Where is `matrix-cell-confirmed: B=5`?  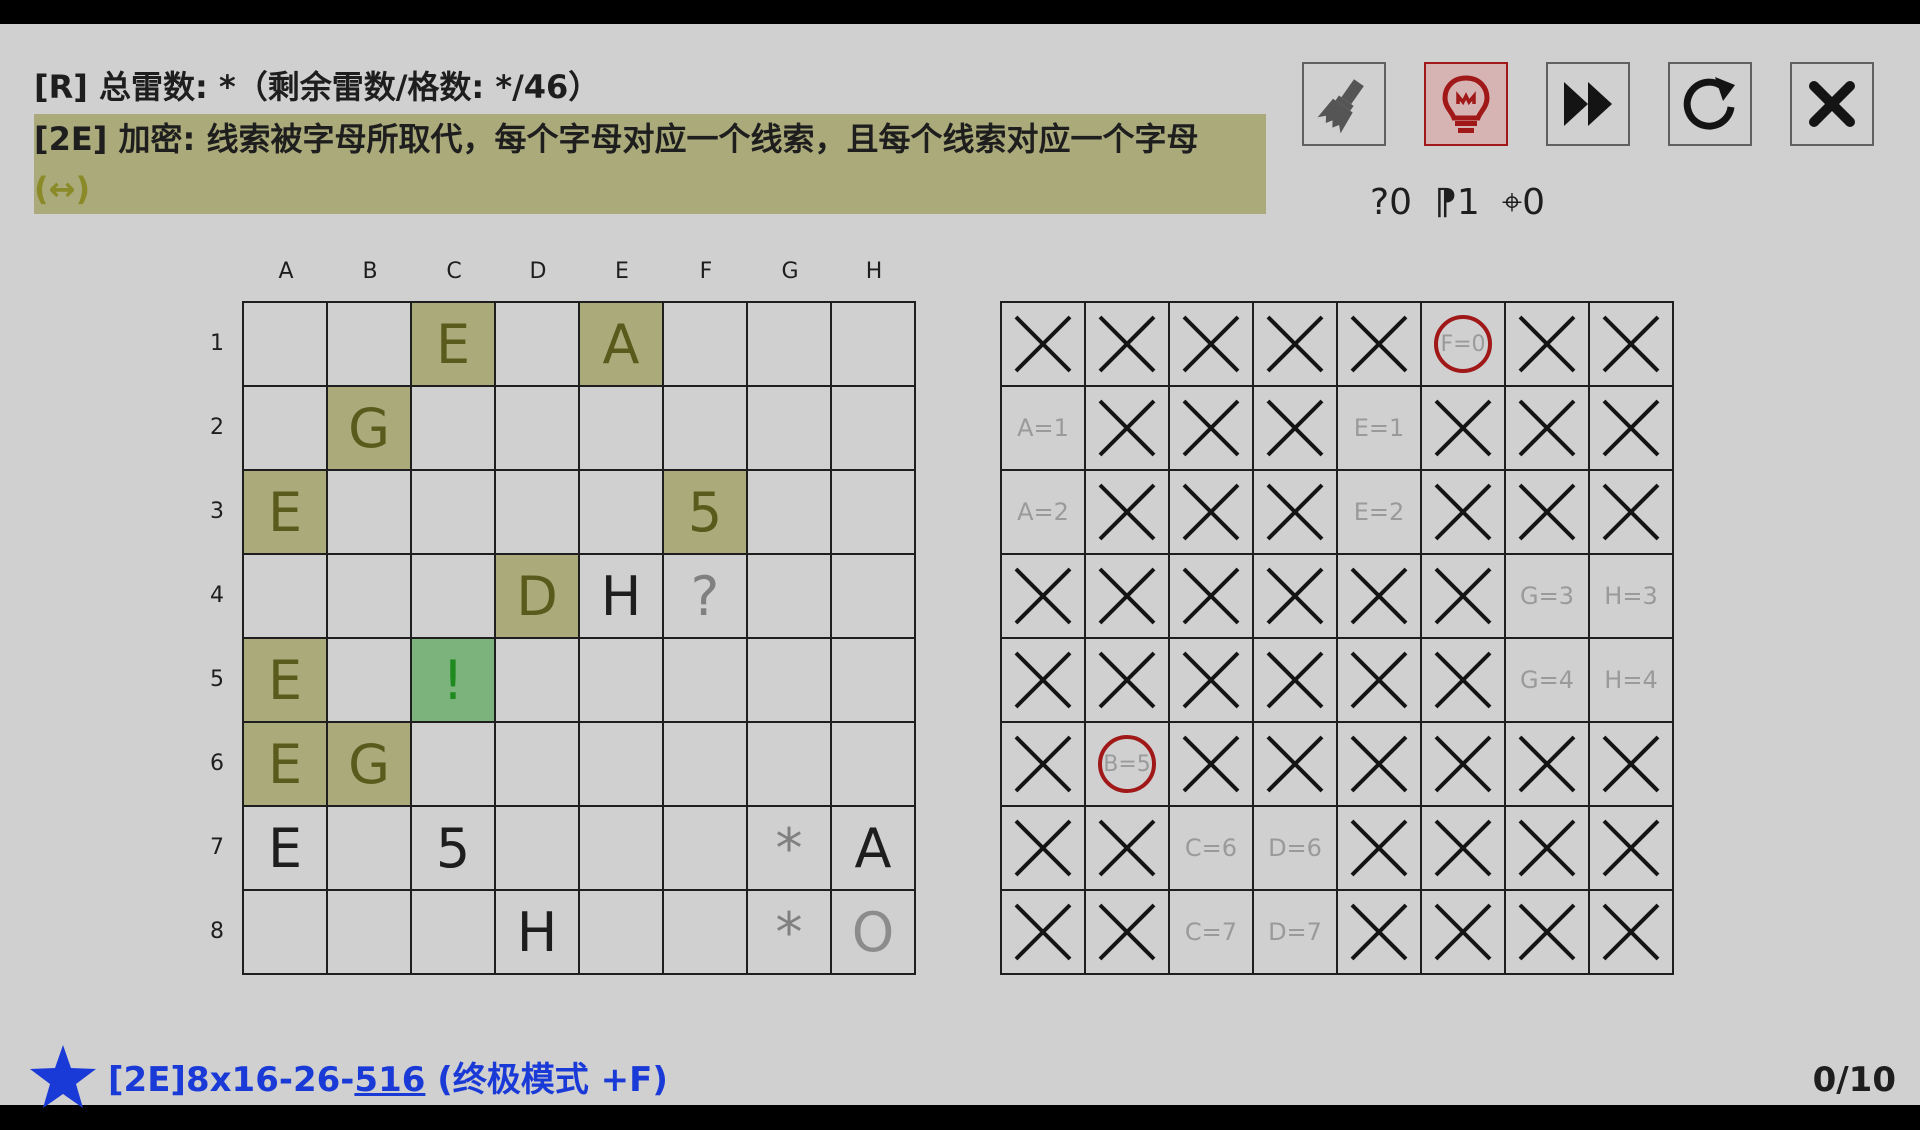 matrix-cell-confirmed: B=5 is located at coordinates (1128, 765).